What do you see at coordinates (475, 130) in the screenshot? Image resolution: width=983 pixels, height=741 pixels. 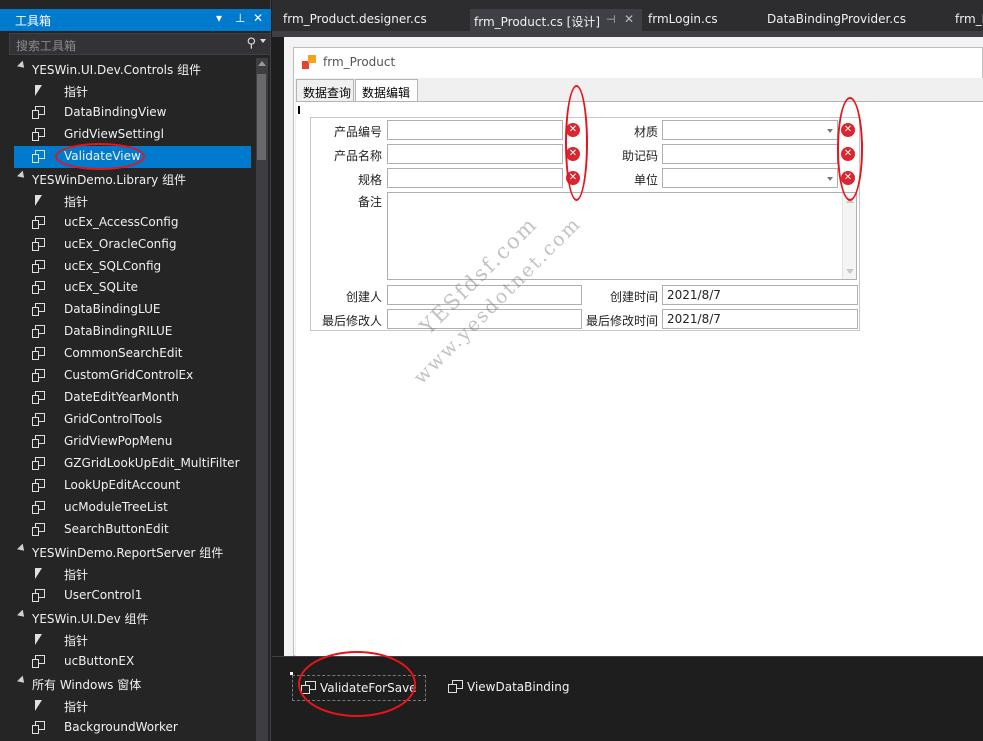 I see `product-code-input` at bounding box center [475, 130].